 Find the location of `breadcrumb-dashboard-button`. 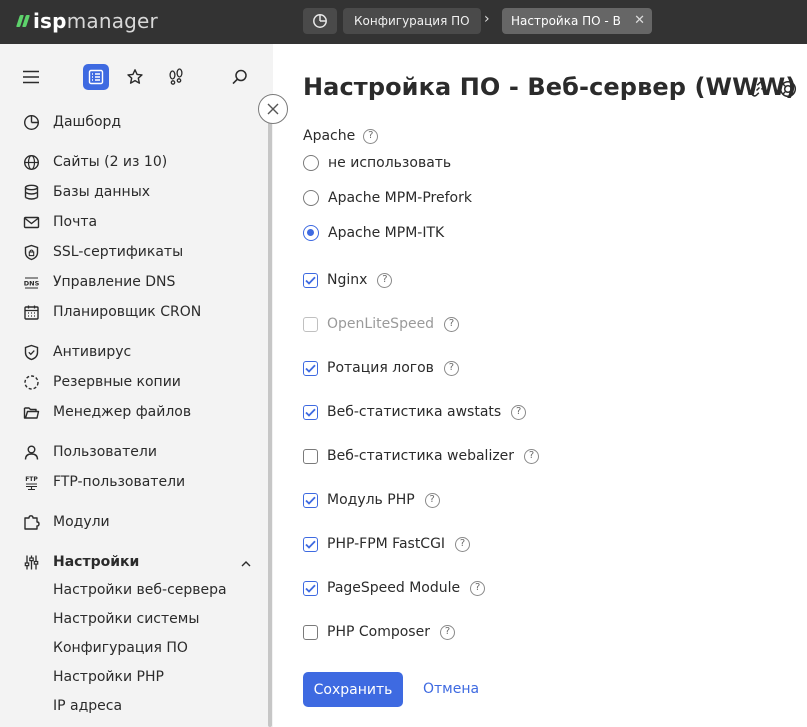

breadcrumb-dashboard-button is located at coordinates (320, 21).